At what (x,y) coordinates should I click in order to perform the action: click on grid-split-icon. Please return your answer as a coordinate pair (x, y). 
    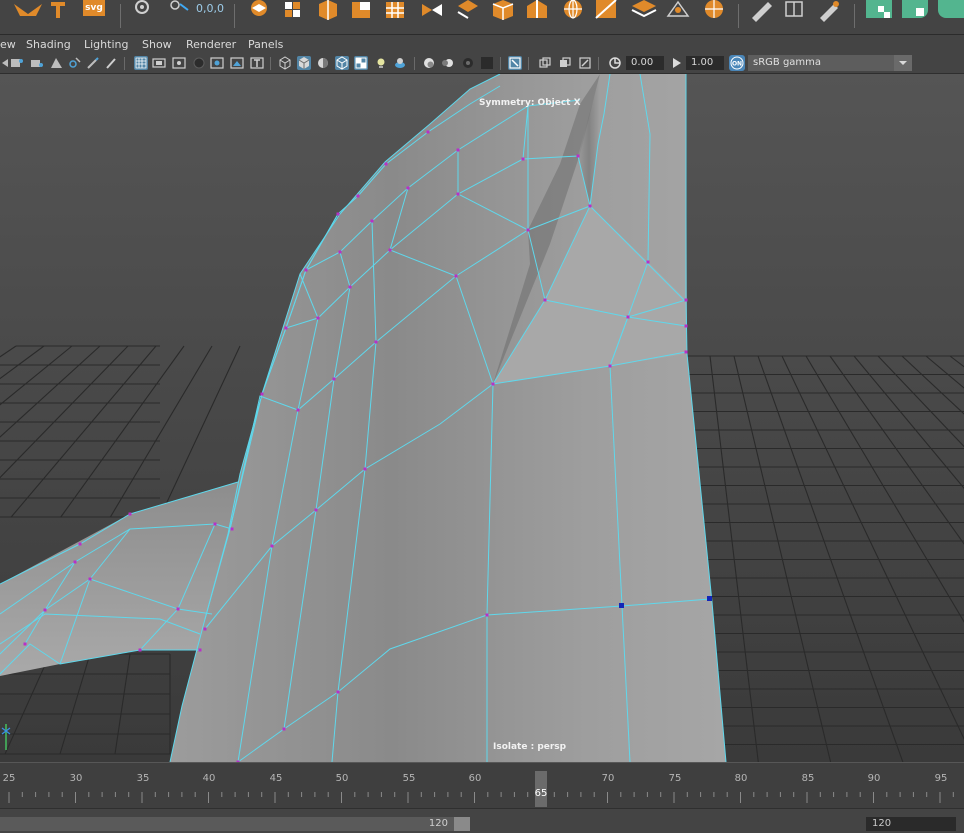
    Looking at the image, I should click on (294, 10).